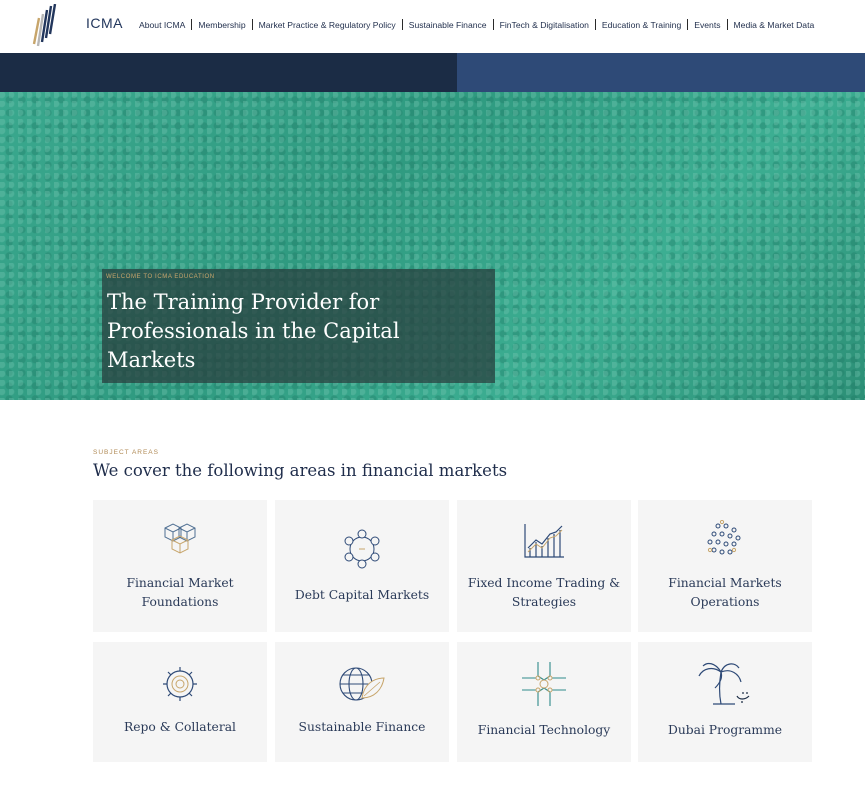  Describe the element at coordinates (165, 25) in the screenshot. I see `nav-about-icma: About ICMA` at that location.